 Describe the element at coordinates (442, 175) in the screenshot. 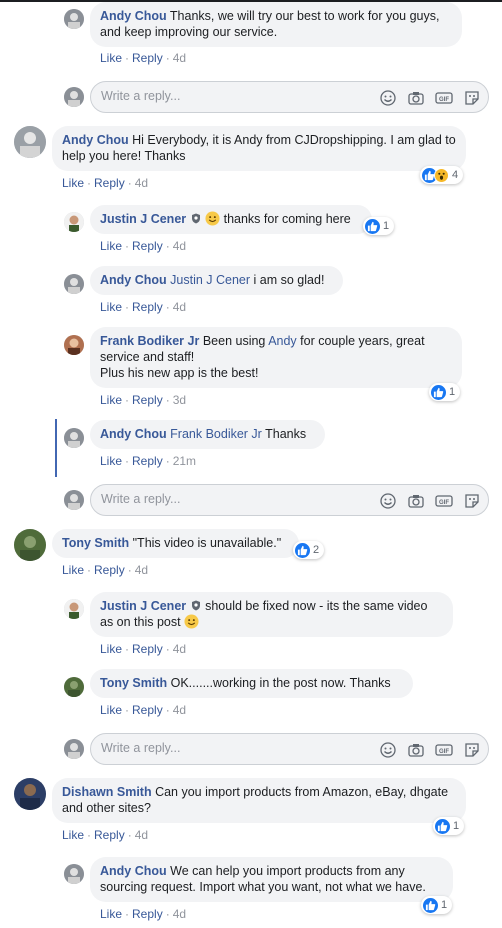

I see `reaction-count: 4` at that location.